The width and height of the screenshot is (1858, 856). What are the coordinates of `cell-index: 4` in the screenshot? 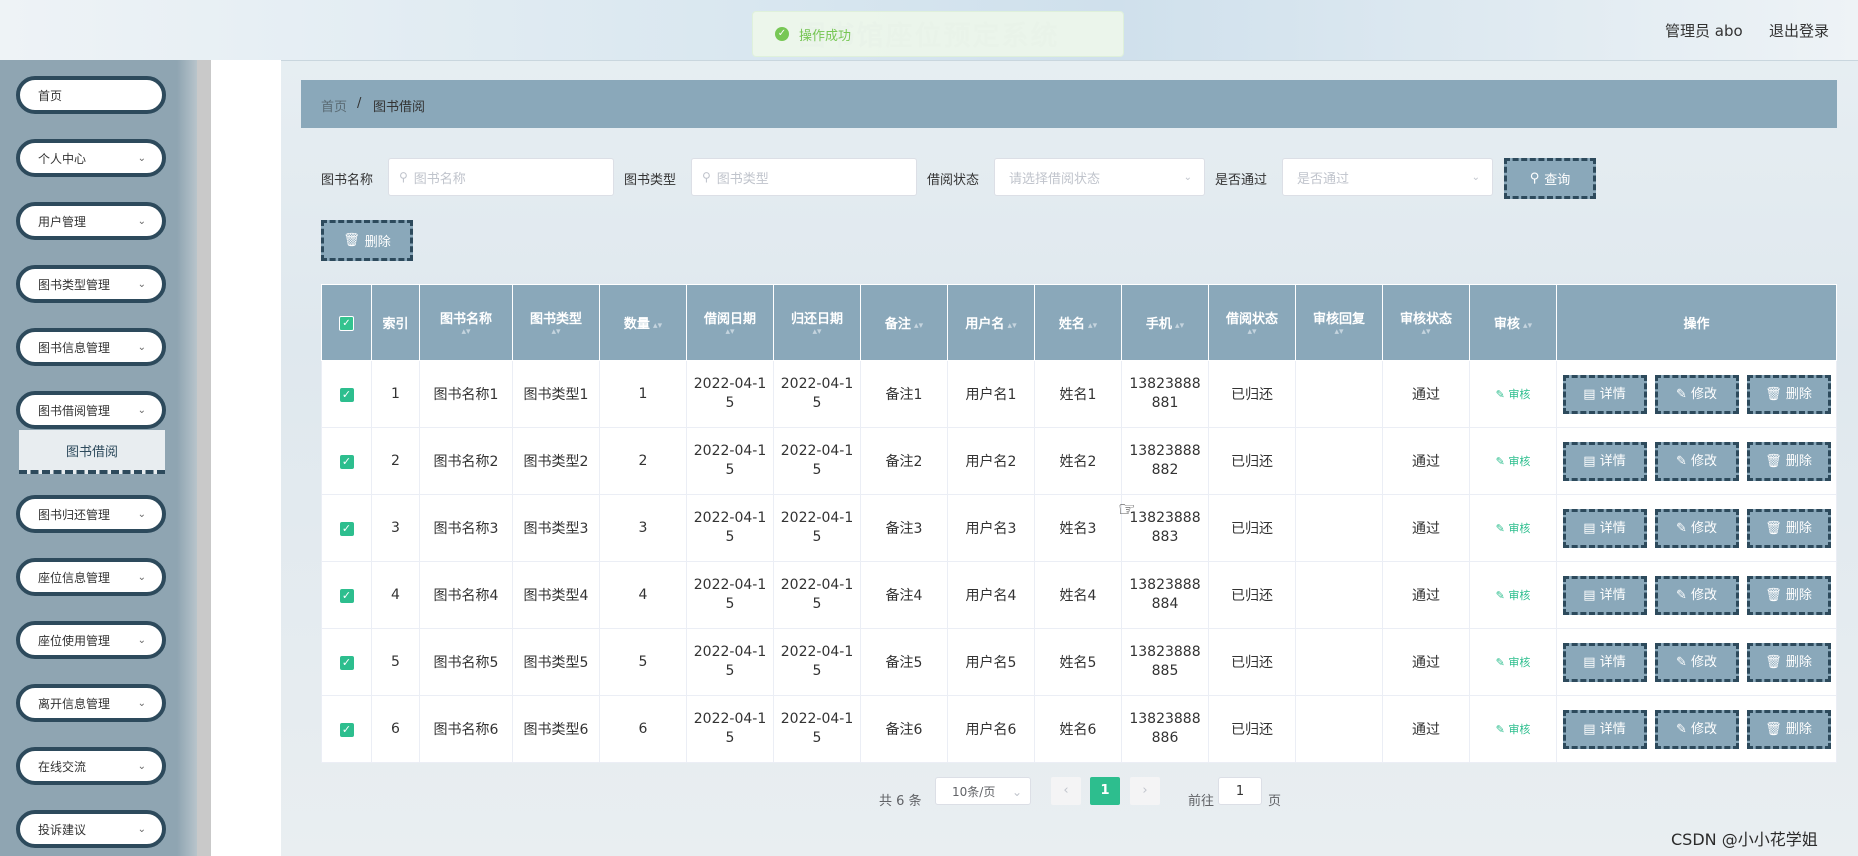 It's located at (395, 595).